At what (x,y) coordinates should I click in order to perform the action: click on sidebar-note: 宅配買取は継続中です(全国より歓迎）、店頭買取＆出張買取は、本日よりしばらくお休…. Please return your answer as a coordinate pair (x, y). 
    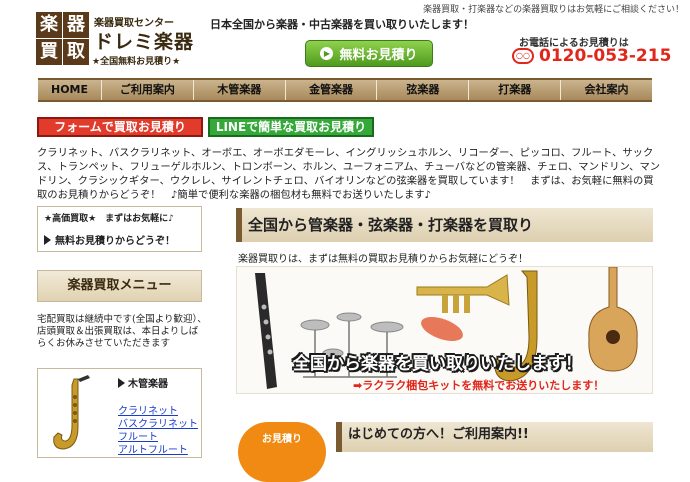
    Looking at the image, I should click on (122, 331).